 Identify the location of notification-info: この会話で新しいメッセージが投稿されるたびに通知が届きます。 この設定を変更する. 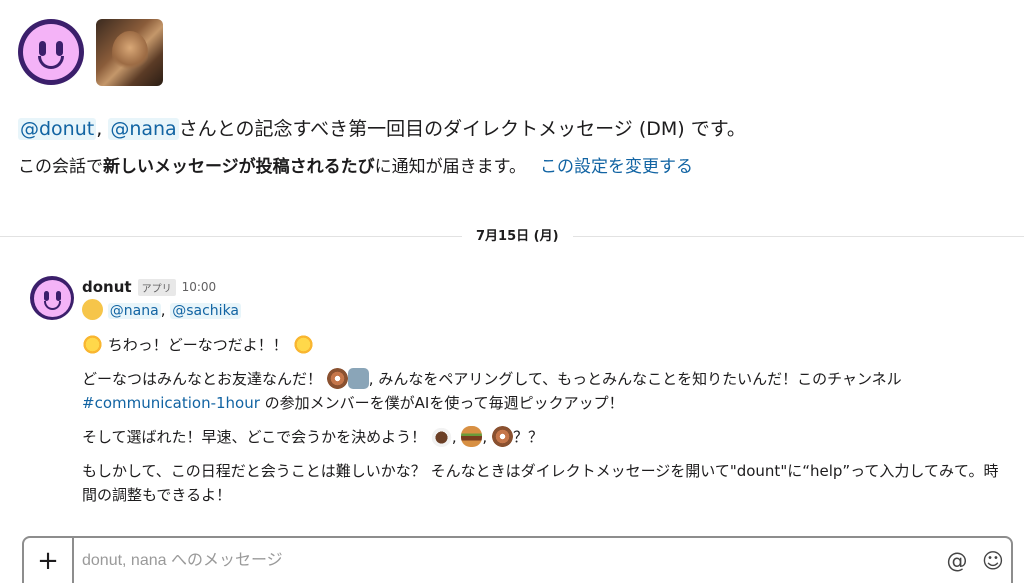
(513, 167).